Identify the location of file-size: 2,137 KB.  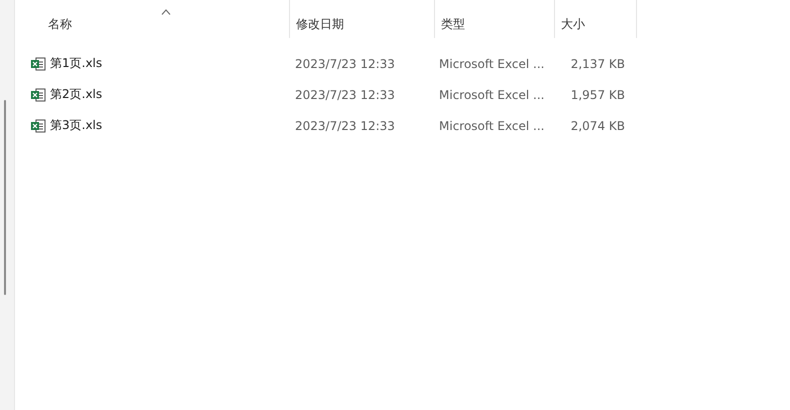
(597, 63).